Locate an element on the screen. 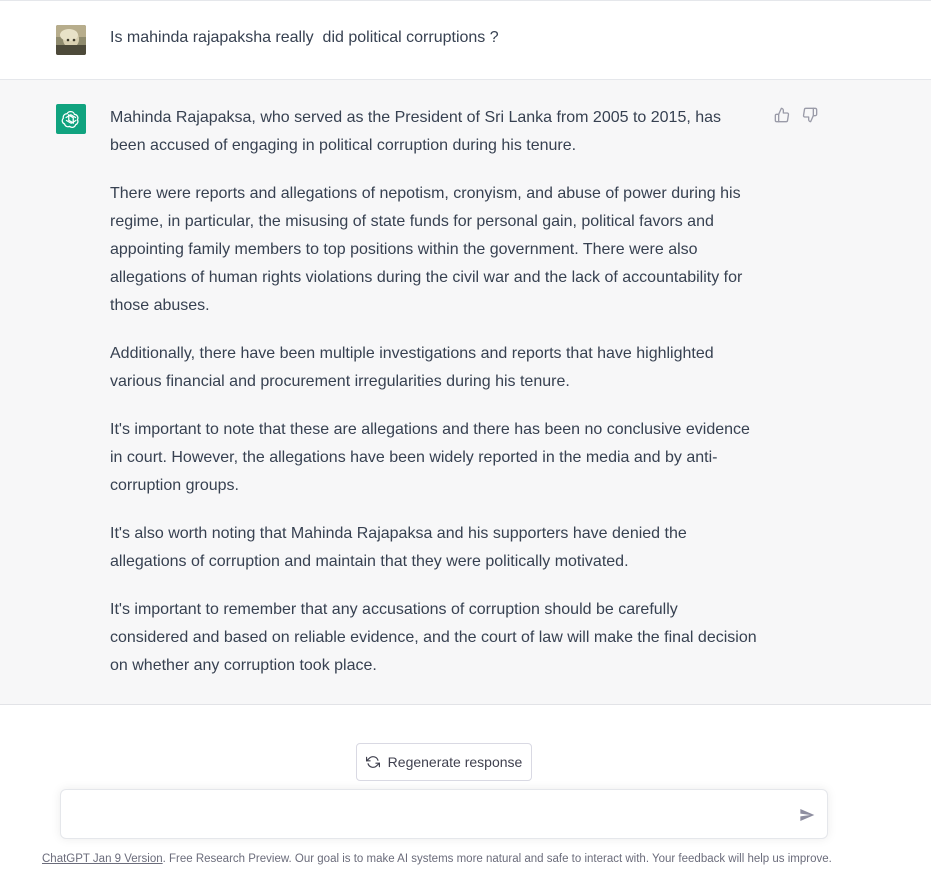  message-input is located at coordinates (425, 815).